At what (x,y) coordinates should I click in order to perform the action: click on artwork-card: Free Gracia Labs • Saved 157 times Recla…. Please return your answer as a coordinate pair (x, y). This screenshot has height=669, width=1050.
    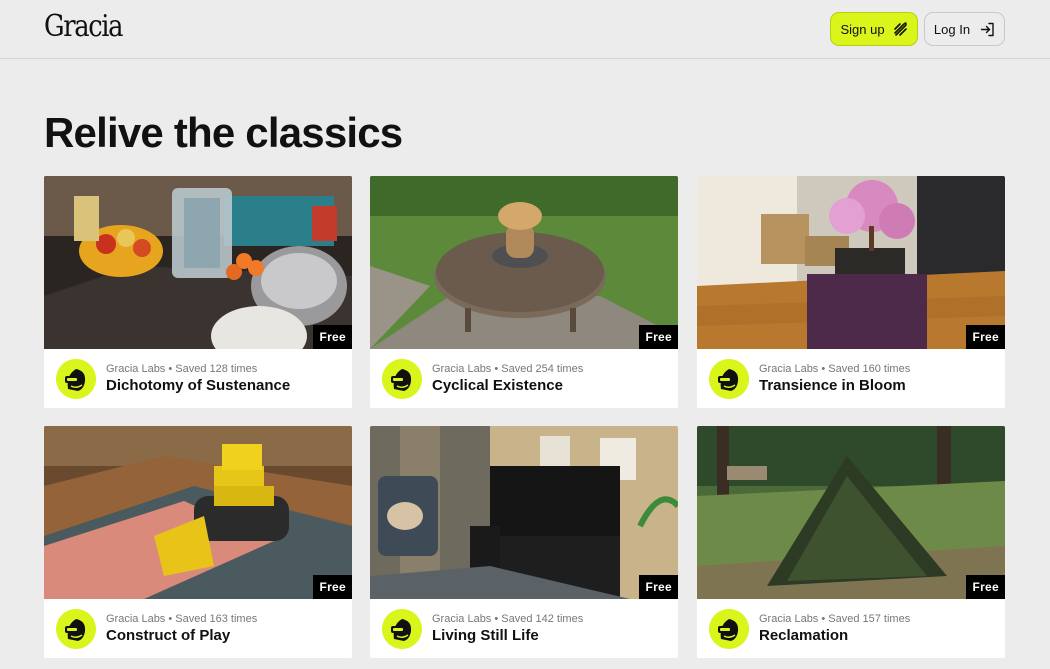
    Looking at the image, I should click on (851, 542).